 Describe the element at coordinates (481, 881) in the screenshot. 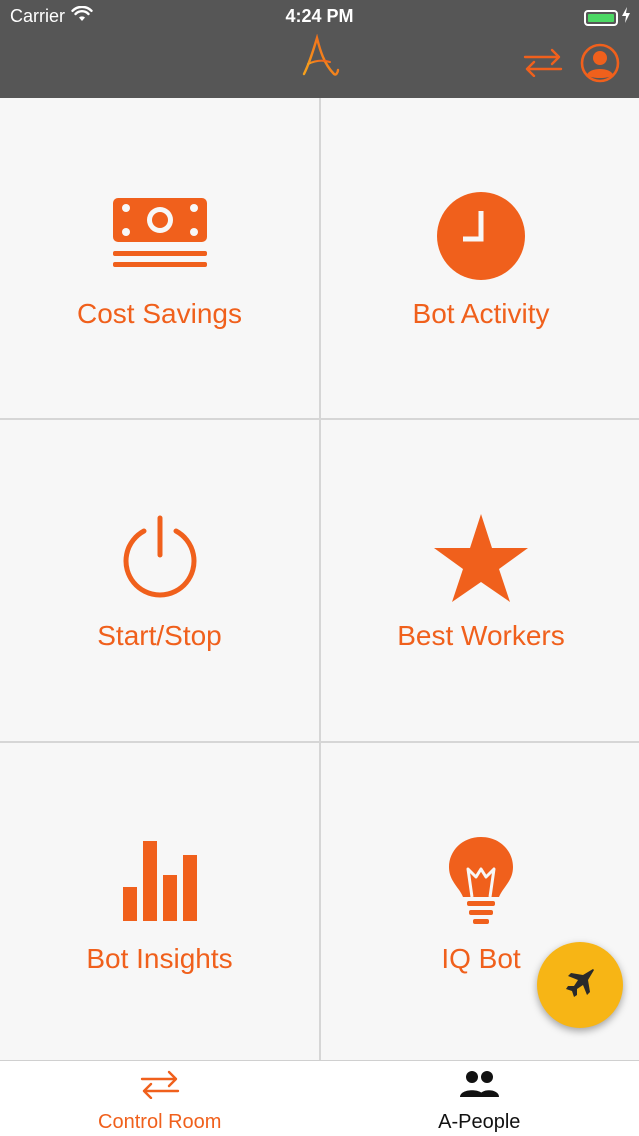

I see `lightbulb-icon` at that location.